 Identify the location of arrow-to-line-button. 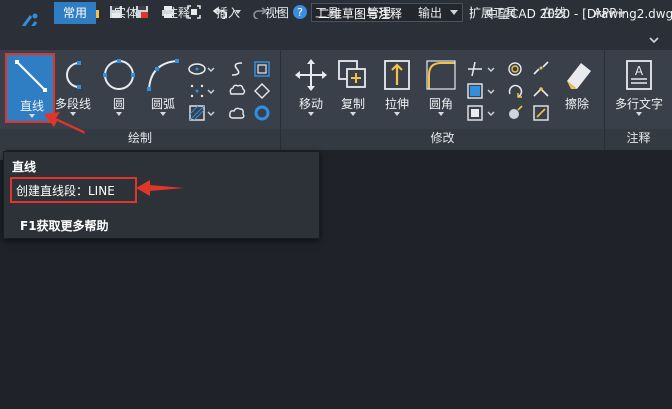
(64, 123).